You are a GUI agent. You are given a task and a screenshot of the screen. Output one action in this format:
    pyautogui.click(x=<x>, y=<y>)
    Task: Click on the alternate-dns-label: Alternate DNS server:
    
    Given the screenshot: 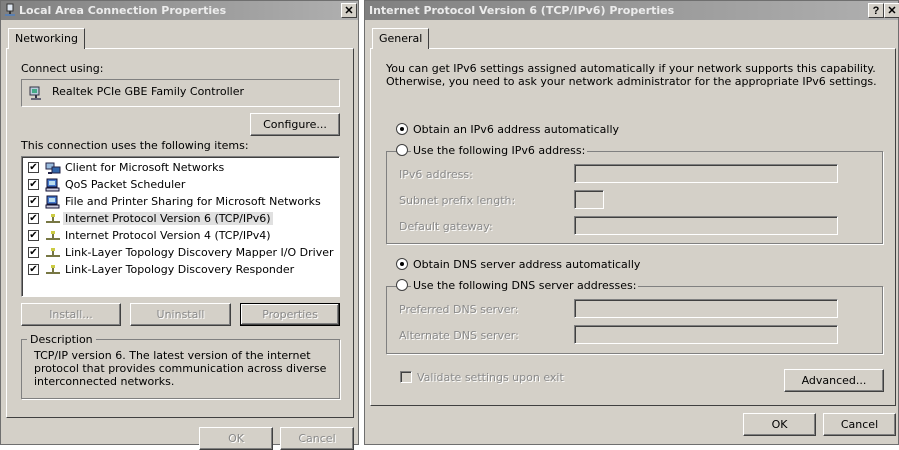 What is the action you would take?
    pyautogui.click(x=459, y=335)
    